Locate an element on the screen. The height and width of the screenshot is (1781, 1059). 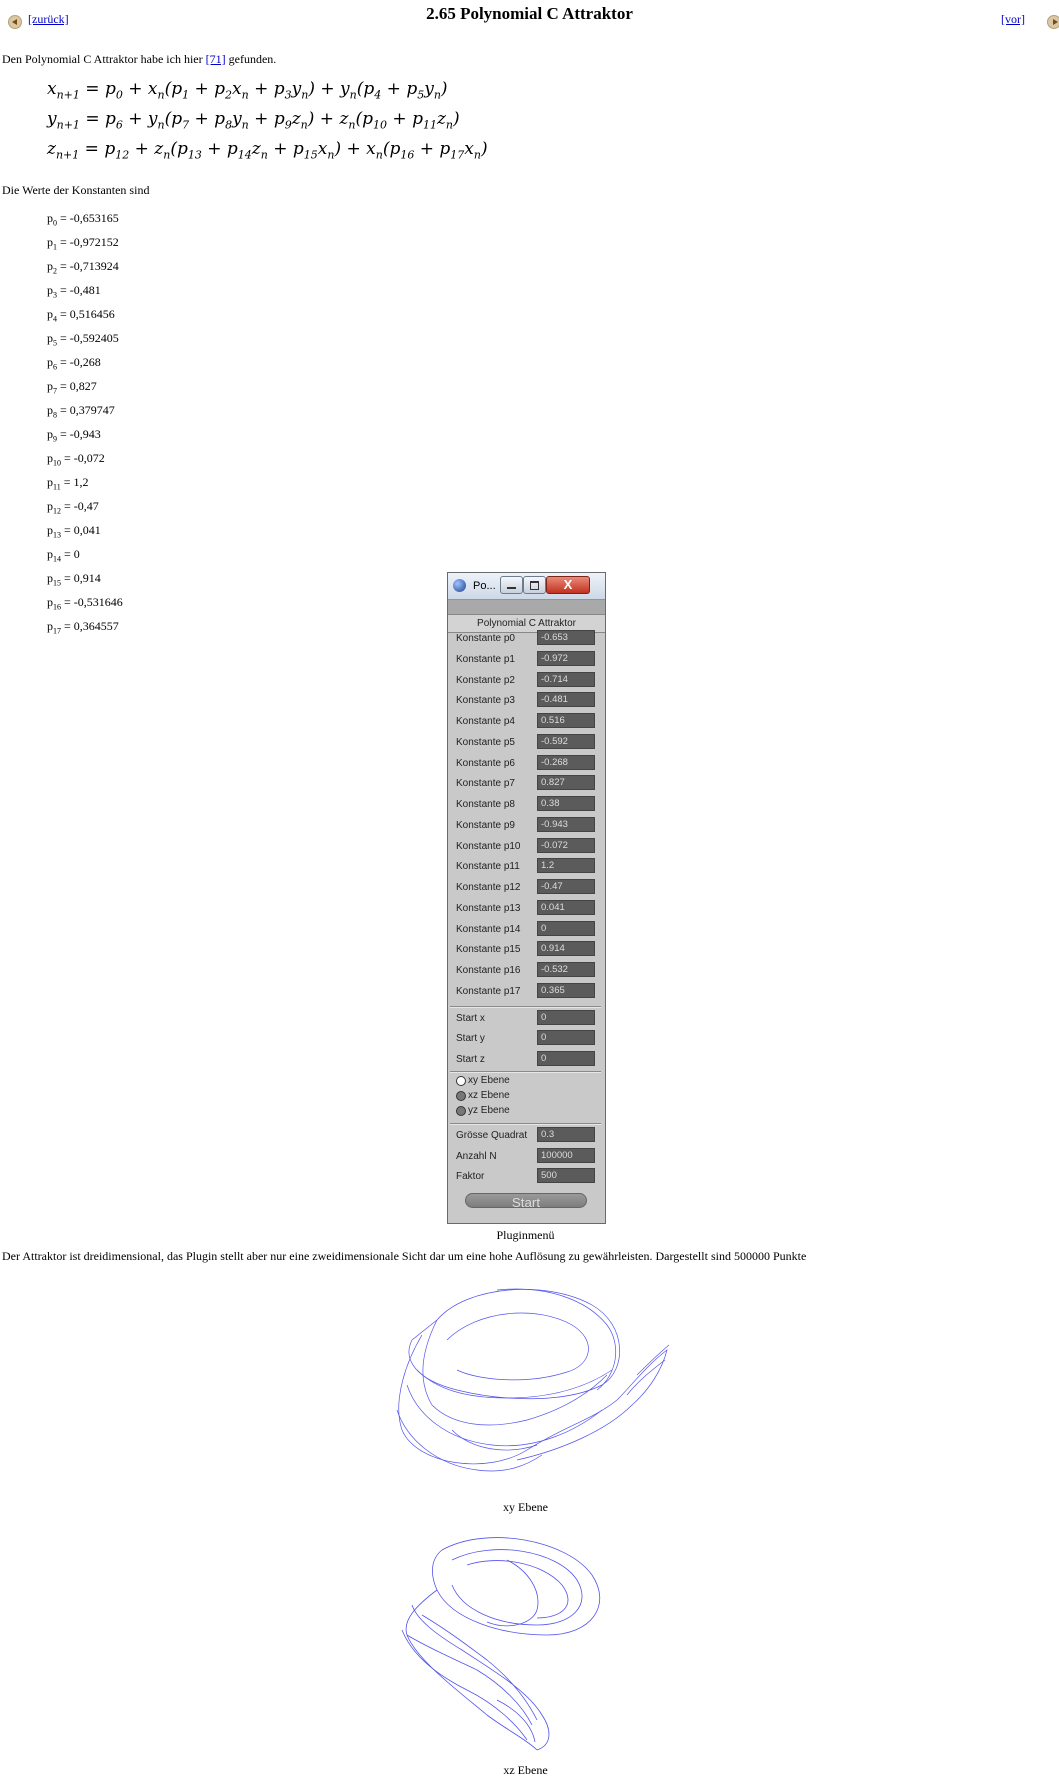
constant-value: -0,592405 is located at coordinates (94, 337).